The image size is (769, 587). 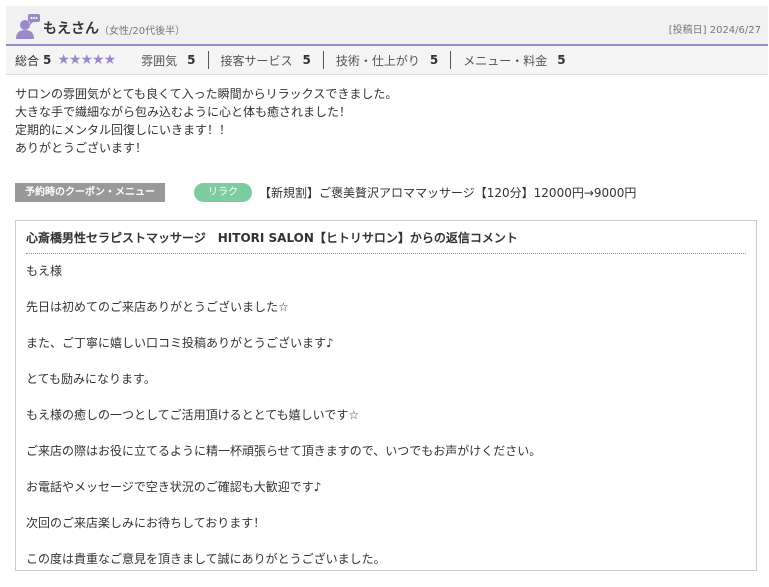 I want to click on reply-line: この度は貴重なご意見を頂きまして誠にありがとうございました。, so click(x=206, y=559).